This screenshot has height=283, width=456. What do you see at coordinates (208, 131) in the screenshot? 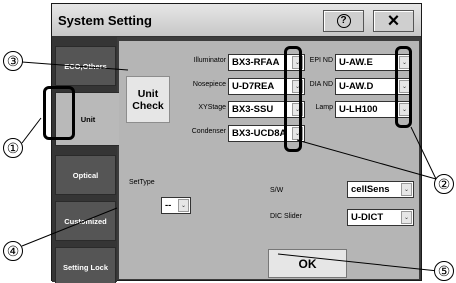
I see `condenser-label: Condenser` at bounding box center [208, 131].